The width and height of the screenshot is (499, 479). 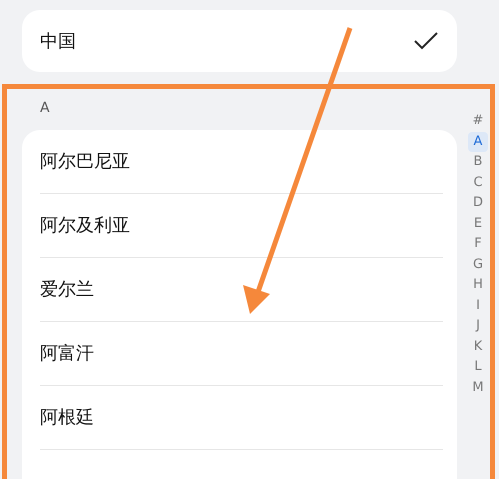 I want to click on index-letter: H, so click(x=478, y=285).